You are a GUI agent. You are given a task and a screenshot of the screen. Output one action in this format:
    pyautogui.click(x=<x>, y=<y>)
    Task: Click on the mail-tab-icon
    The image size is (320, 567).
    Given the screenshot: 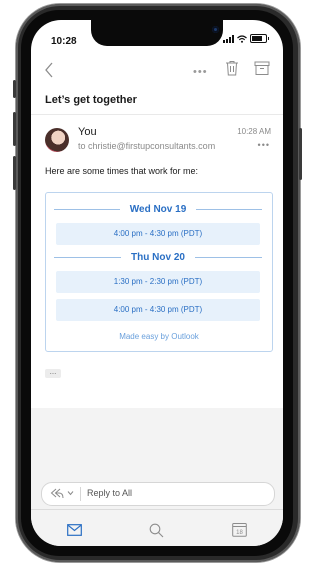 What is the action you would take?
    pyautogui.click(x=74, y=530)
    